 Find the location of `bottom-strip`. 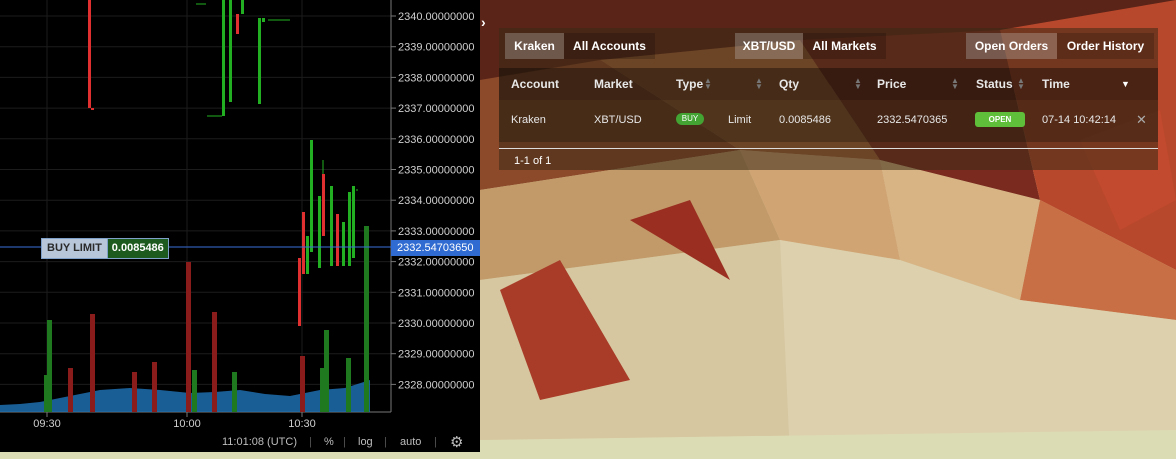

bottom-strip is located at coordinates (240, 455).